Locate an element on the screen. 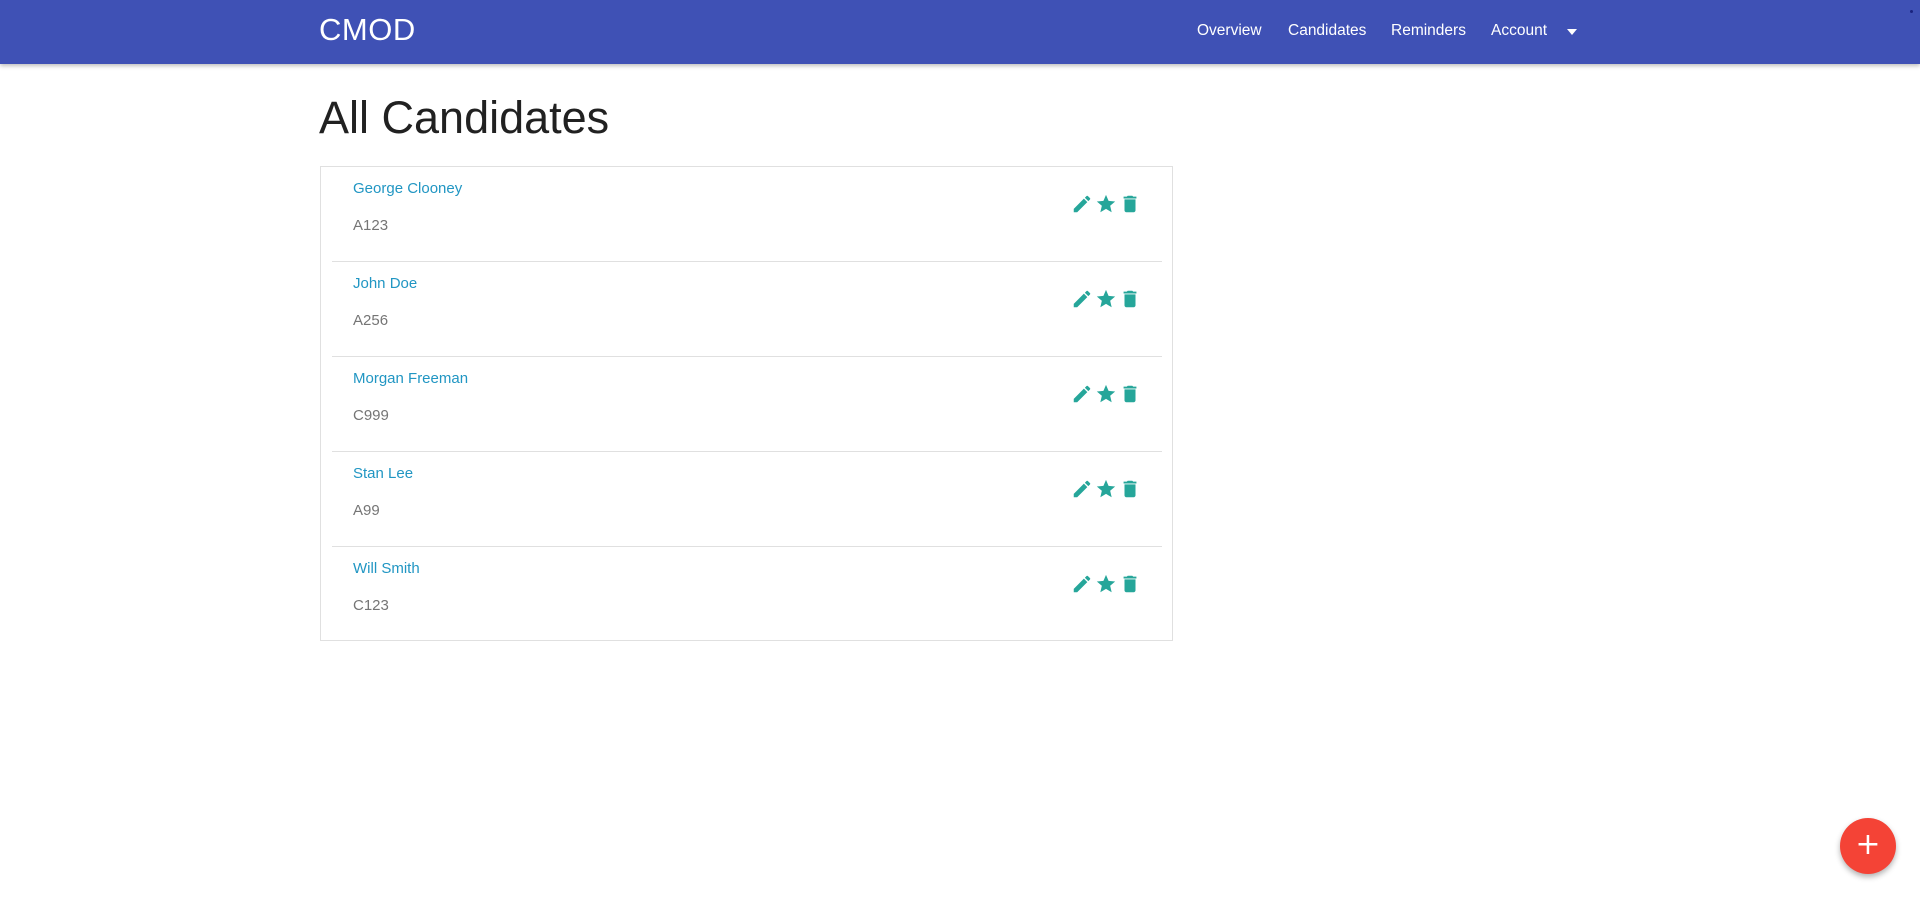 The height and width of the screenshot is (898, 1920). candidate-name-link: Will Smith is located at coordinates (386, 568).